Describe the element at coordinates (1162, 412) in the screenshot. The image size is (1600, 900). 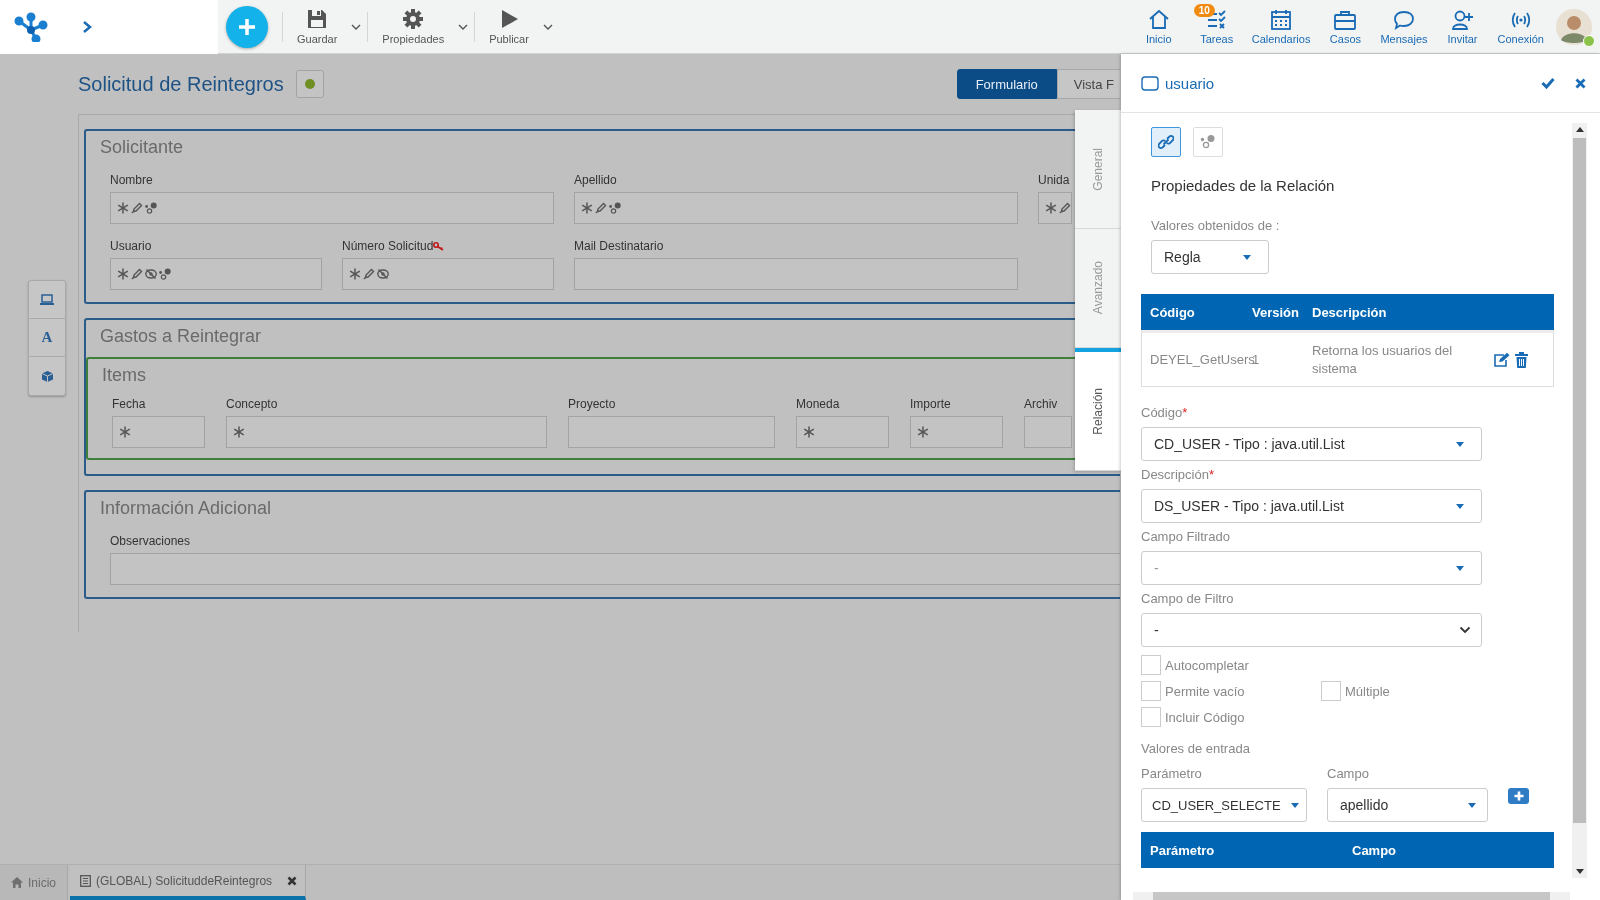
I see `field-label: Código` at that location.